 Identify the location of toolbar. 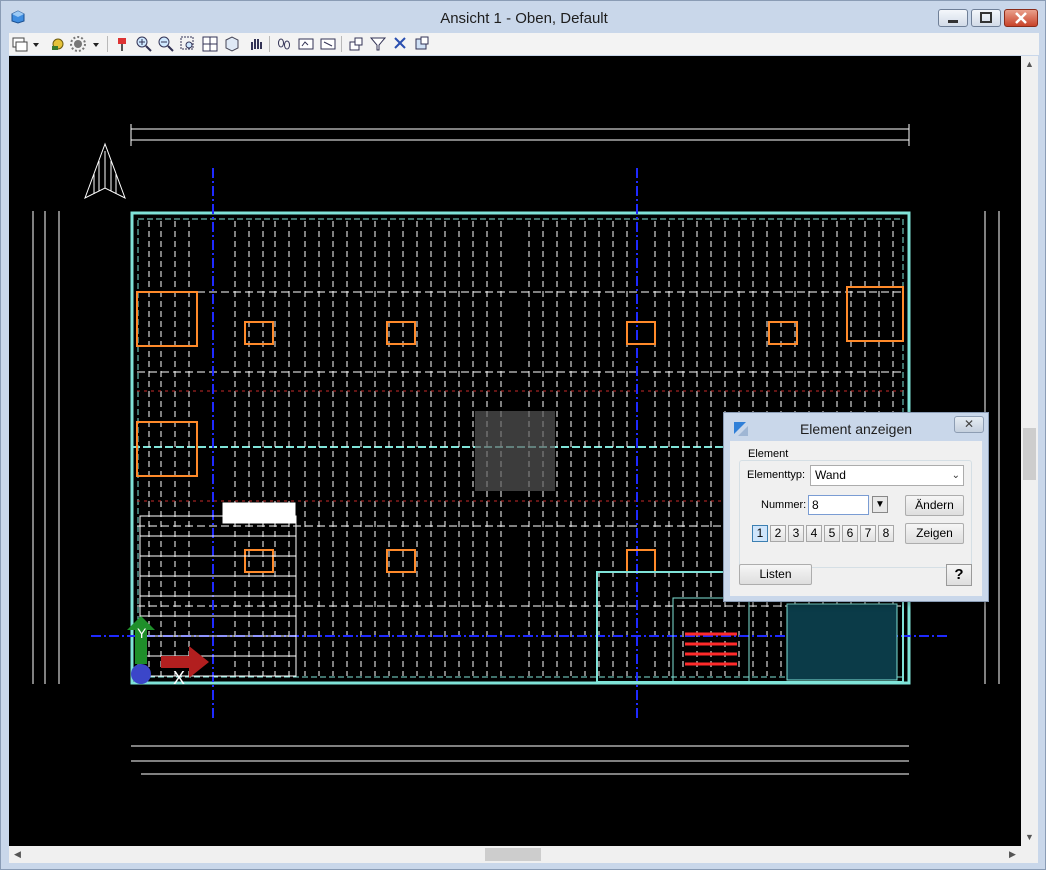
(524, 44).